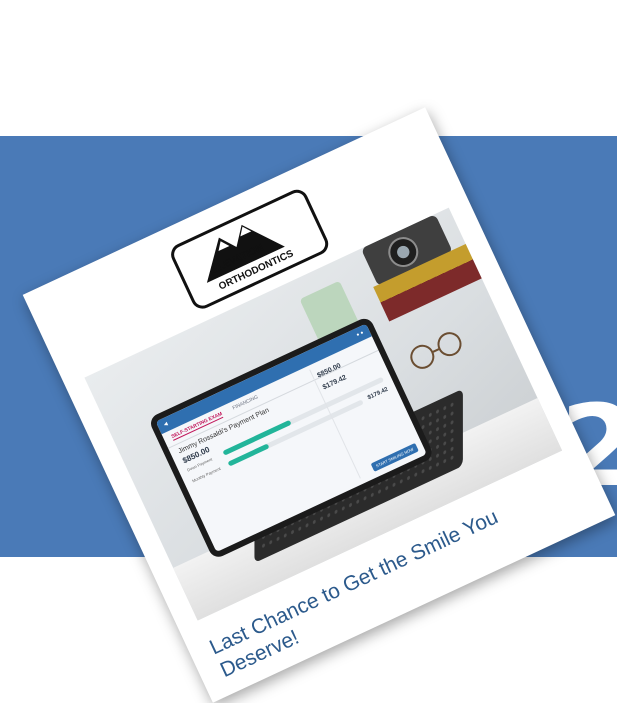 The image size is (617, 703). What do you see at coordinates (436, 350) in the screenshot?
I see `eyeglasses` at bounding box center [436, 350].